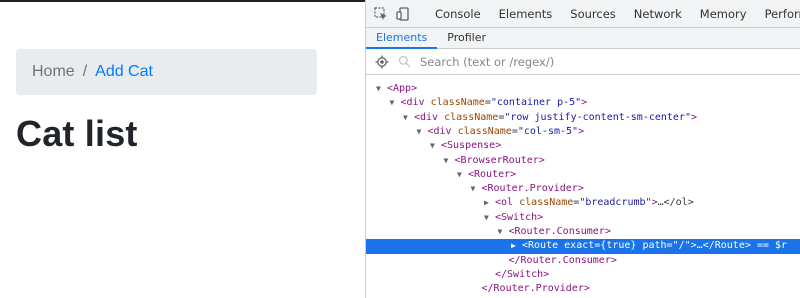  I want to click on tab-network: Network, so click(658, 14).